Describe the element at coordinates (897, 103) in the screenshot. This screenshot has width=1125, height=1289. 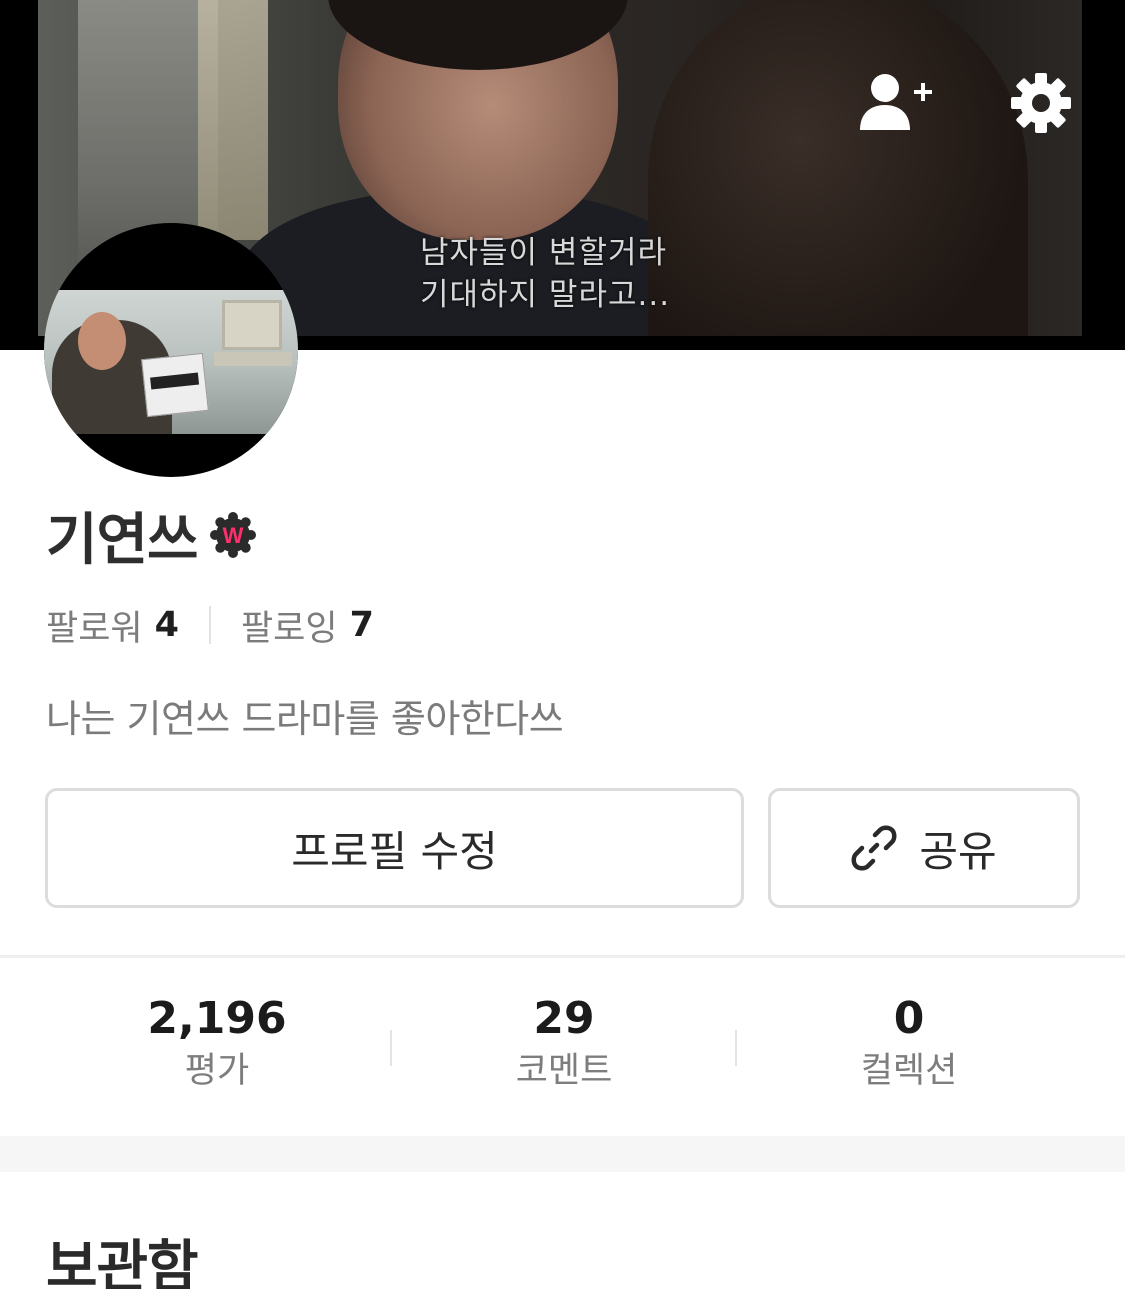
I see `add-user-icon` at that location.